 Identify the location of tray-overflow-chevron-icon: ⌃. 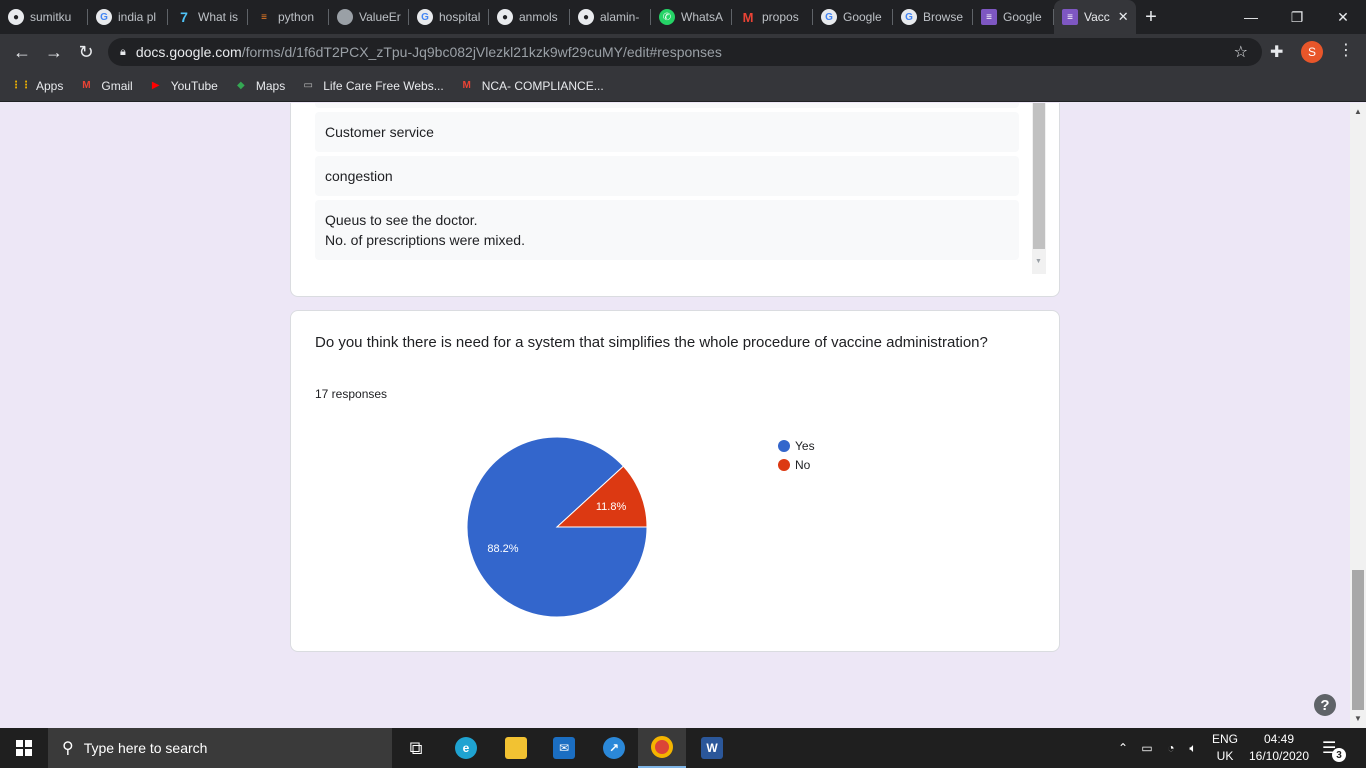
(1123, 748).